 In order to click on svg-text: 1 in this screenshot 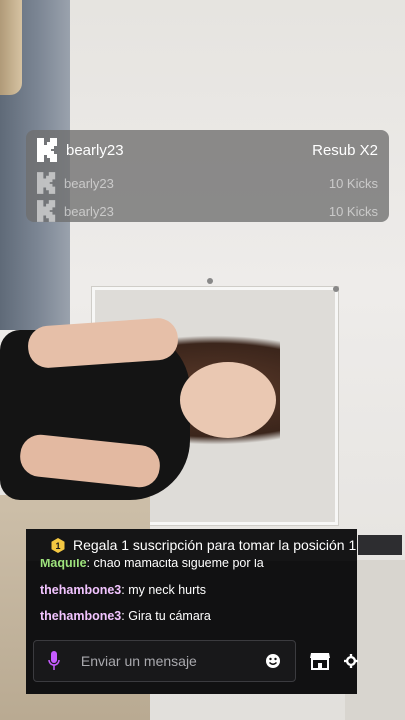, I will do `click(57, 546)`.